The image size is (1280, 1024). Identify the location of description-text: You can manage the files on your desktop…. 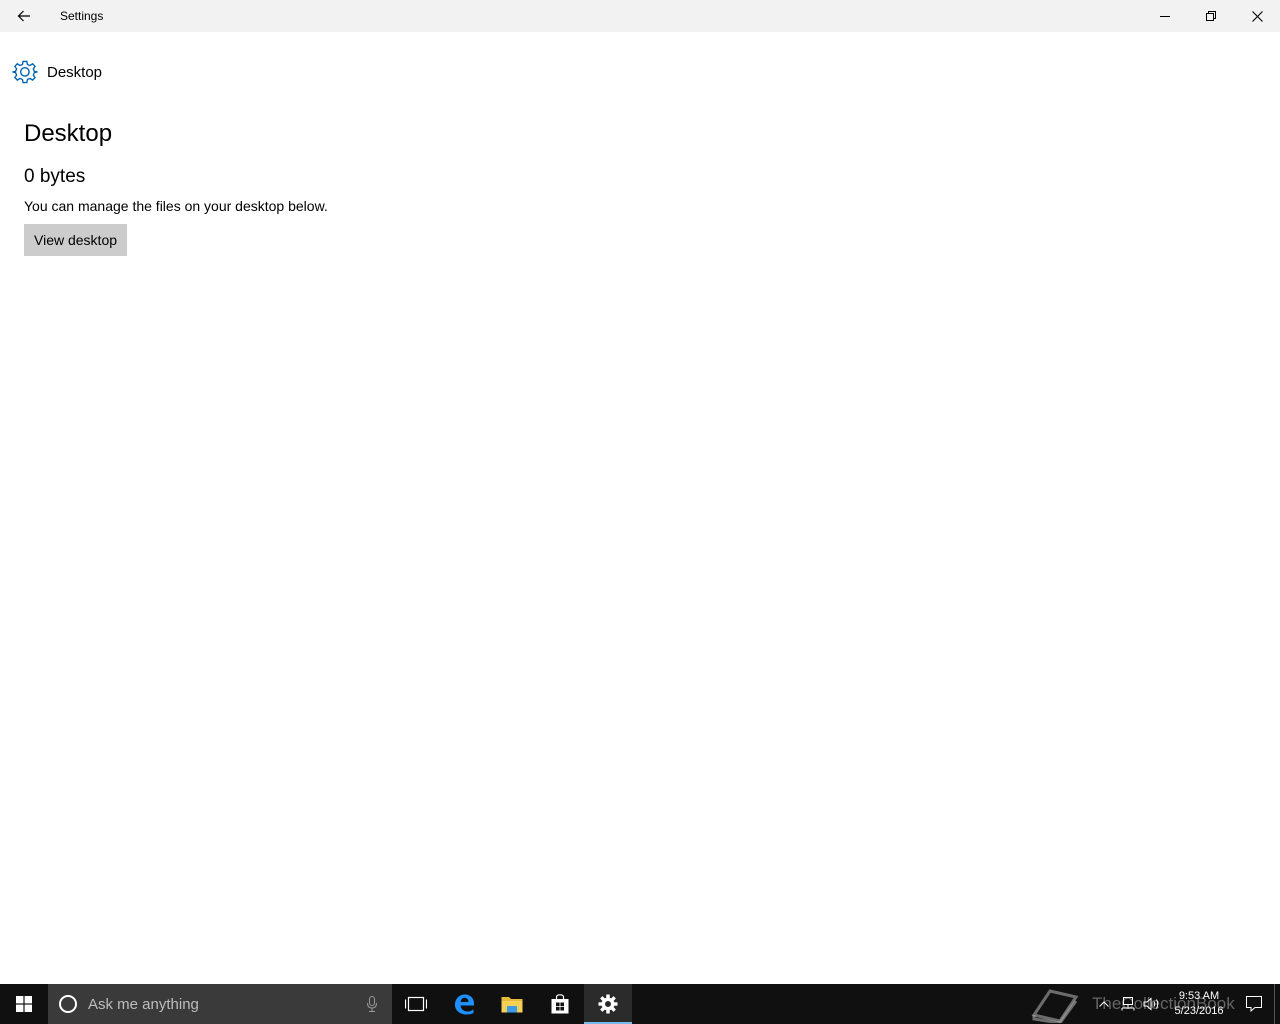
(176, 206).